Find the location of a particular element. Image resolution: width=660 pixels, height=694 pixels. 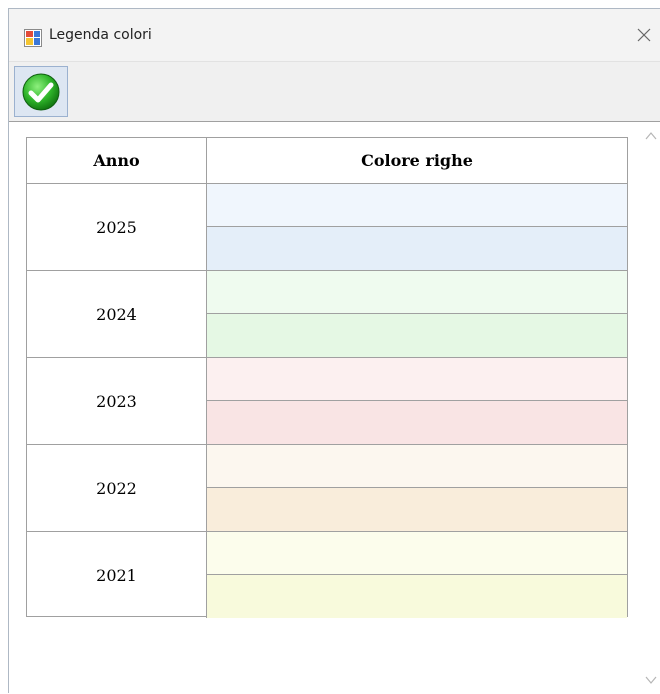

close-icon is located at coordinates (644, 35).